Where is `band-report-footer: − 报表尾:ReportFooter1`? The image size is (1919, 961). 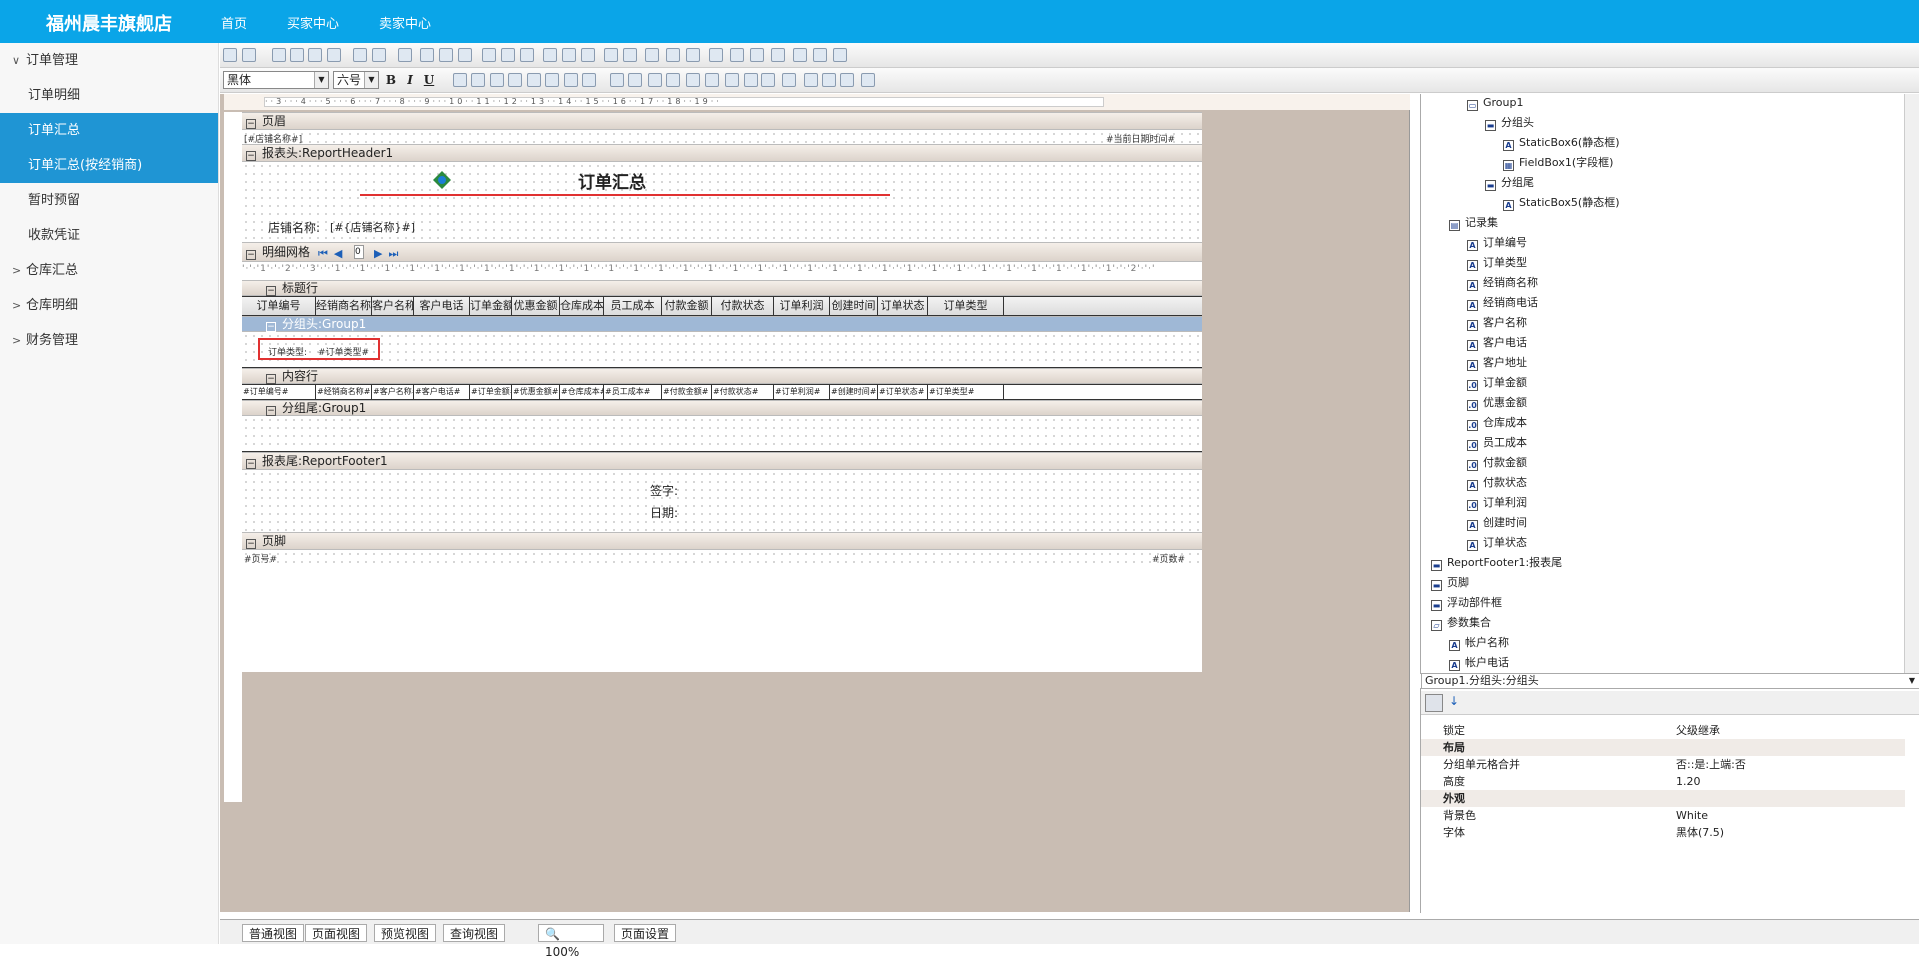
band-report-footer: − 报表尾:ReportFooter1 is located at coordinates (722, 461).